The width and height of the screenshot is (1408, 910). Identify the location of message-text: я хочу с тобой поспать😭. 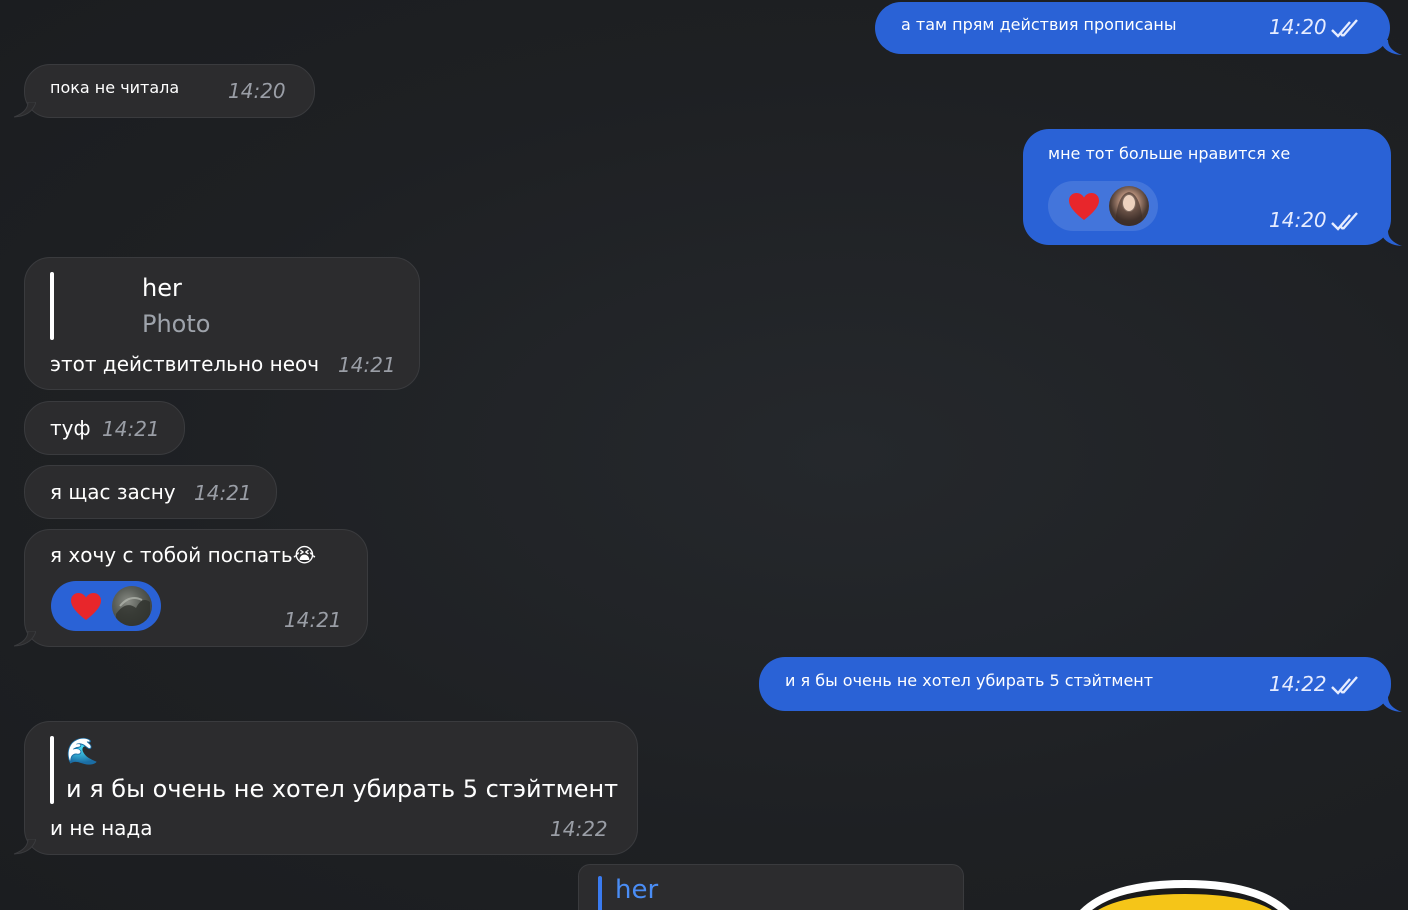
(183, 555).